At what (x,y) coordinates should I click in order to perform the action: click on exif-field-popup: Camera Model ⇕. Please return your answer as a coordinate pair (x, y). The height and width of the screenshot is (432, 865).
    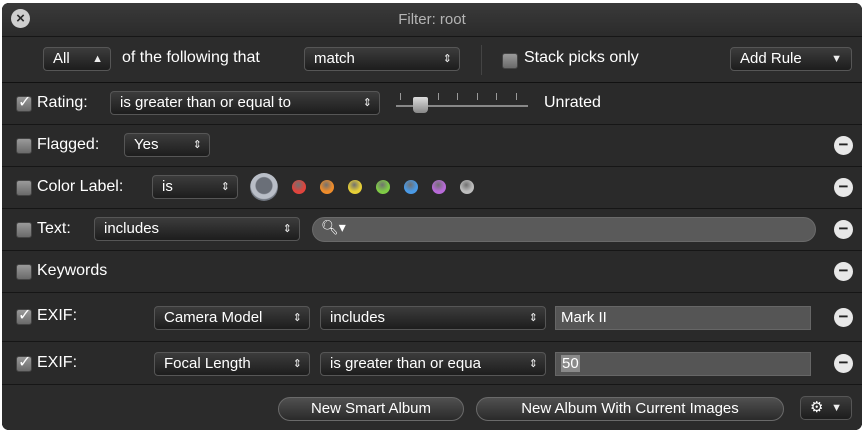
    Looking at the image, I should click on (232, 318).